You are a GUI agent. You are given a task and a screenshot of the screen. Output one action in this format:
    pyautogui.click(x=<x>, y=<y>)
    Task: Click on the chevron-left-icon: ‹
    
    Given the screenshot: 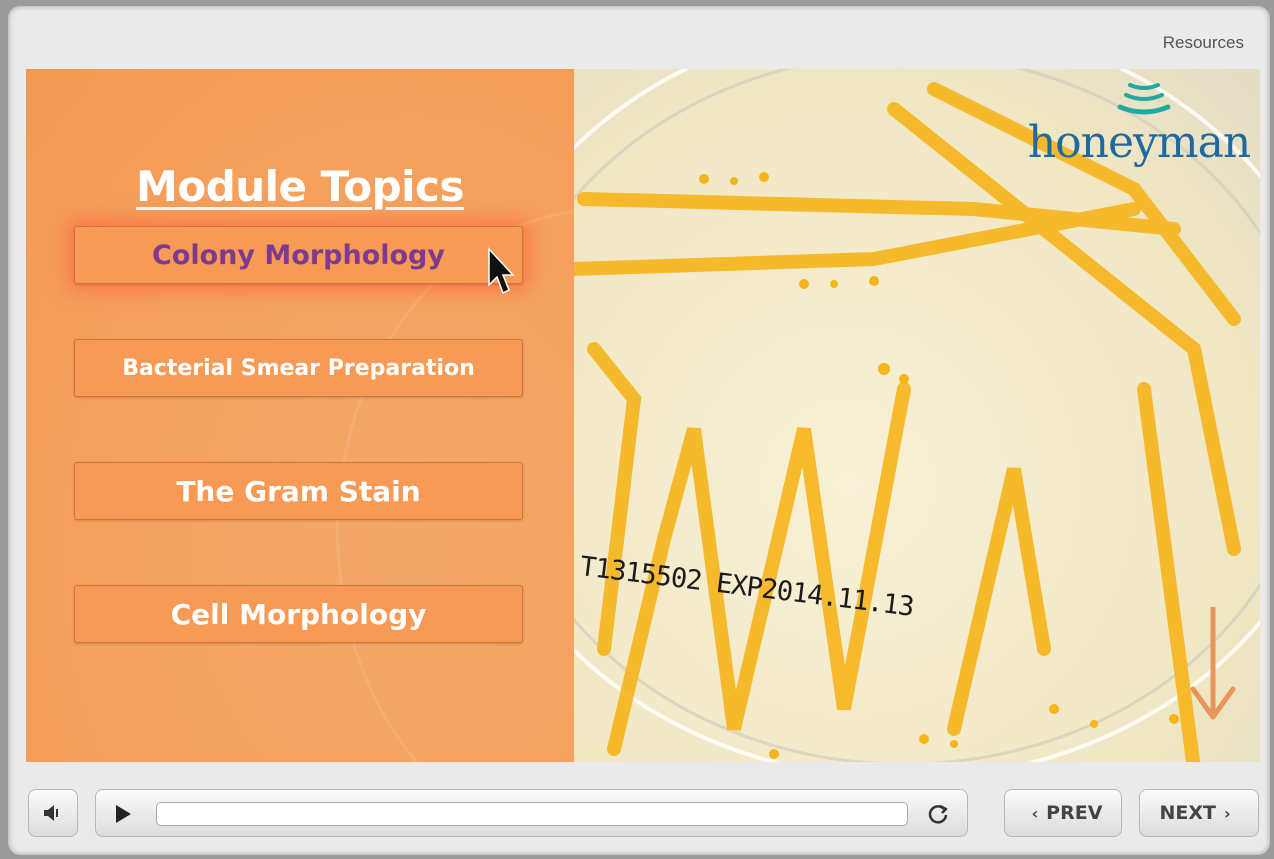 What is the action you would take?
    pyautogui.click(x=1035, y=813)
    